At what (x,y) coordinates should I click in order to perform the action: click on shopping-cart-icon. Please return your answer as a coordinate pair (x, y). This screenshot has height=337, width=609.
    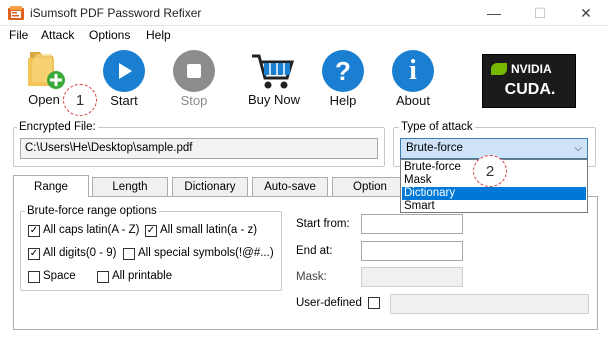
    Looking at the image, I should click on (273, 71).